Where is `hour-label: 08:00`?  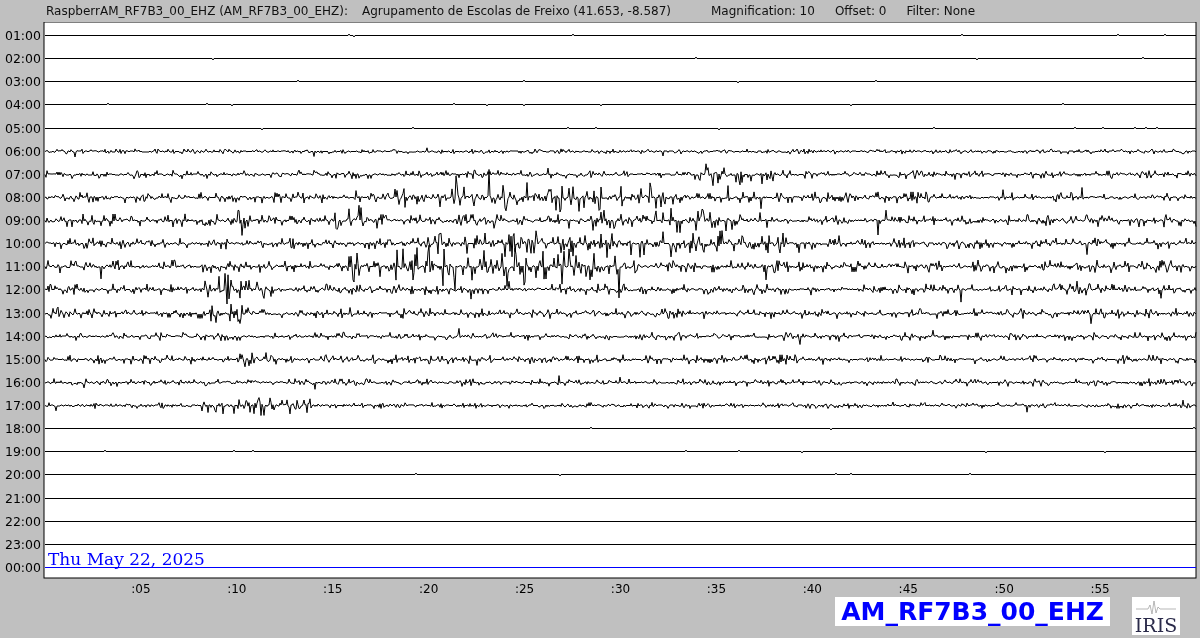
hour-label: 08:00 is located at coordinates (22, 197).